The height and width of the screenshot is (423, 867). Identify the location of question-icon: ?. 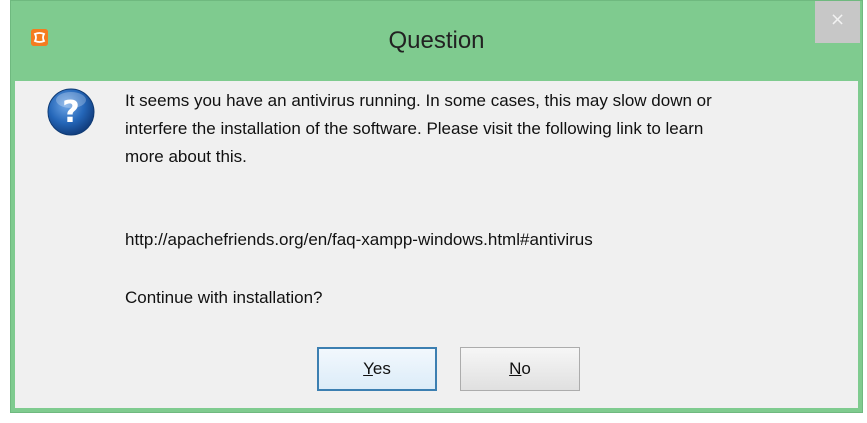
(71, 112).